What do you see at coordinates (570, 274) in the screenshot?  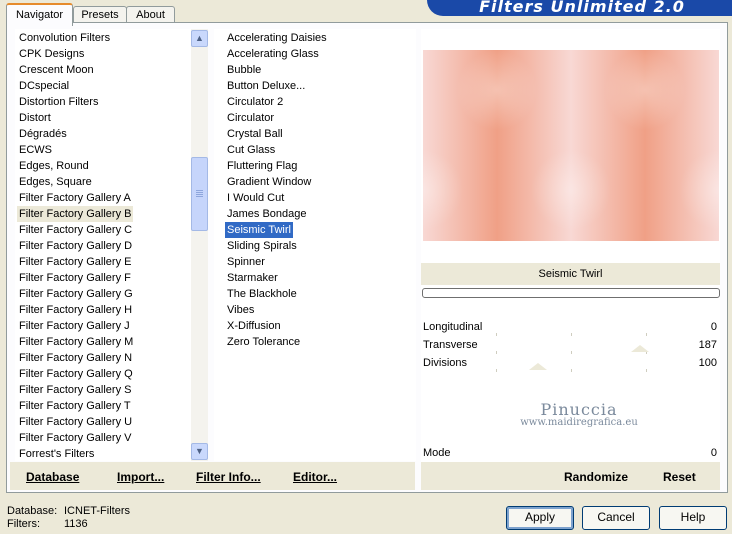 I see `preview-caption: Seismic Twirl` at bounding box center [570, 274].